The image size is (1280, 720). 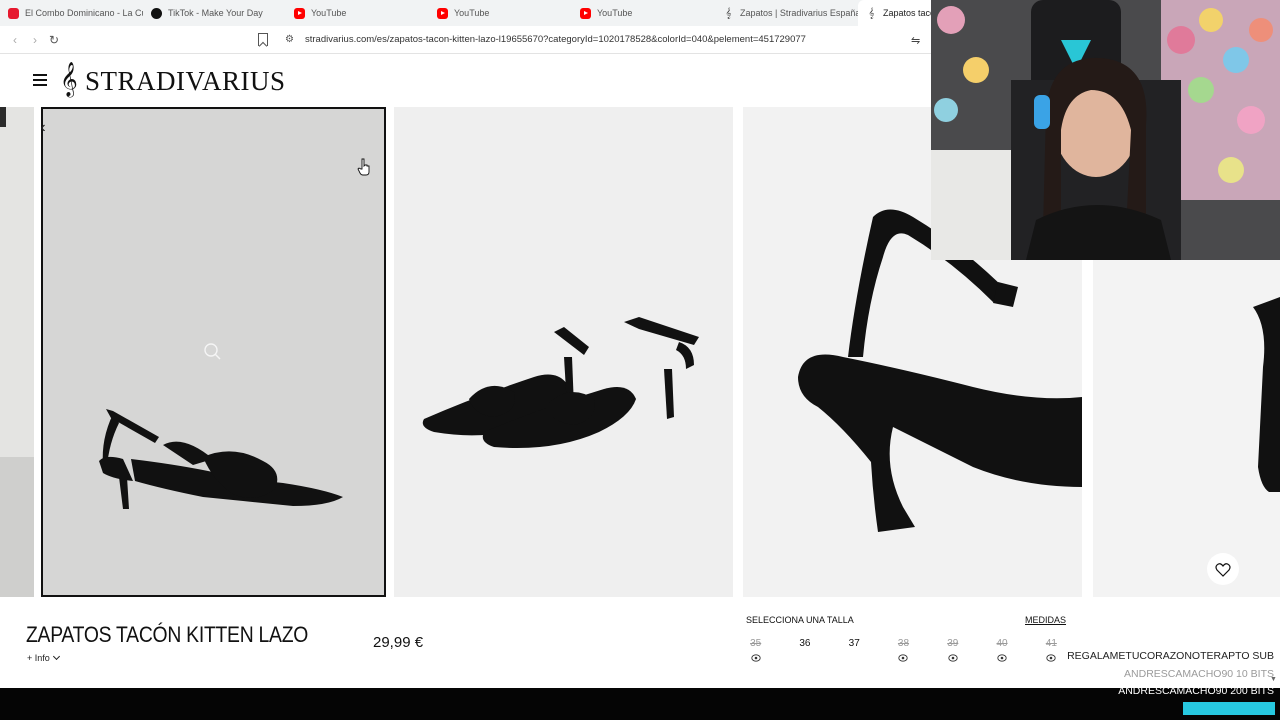 What do you see at coordinates (1002, 643) in the screenshot?
I see `size-number: 40` at bounding box center [1002, 643].